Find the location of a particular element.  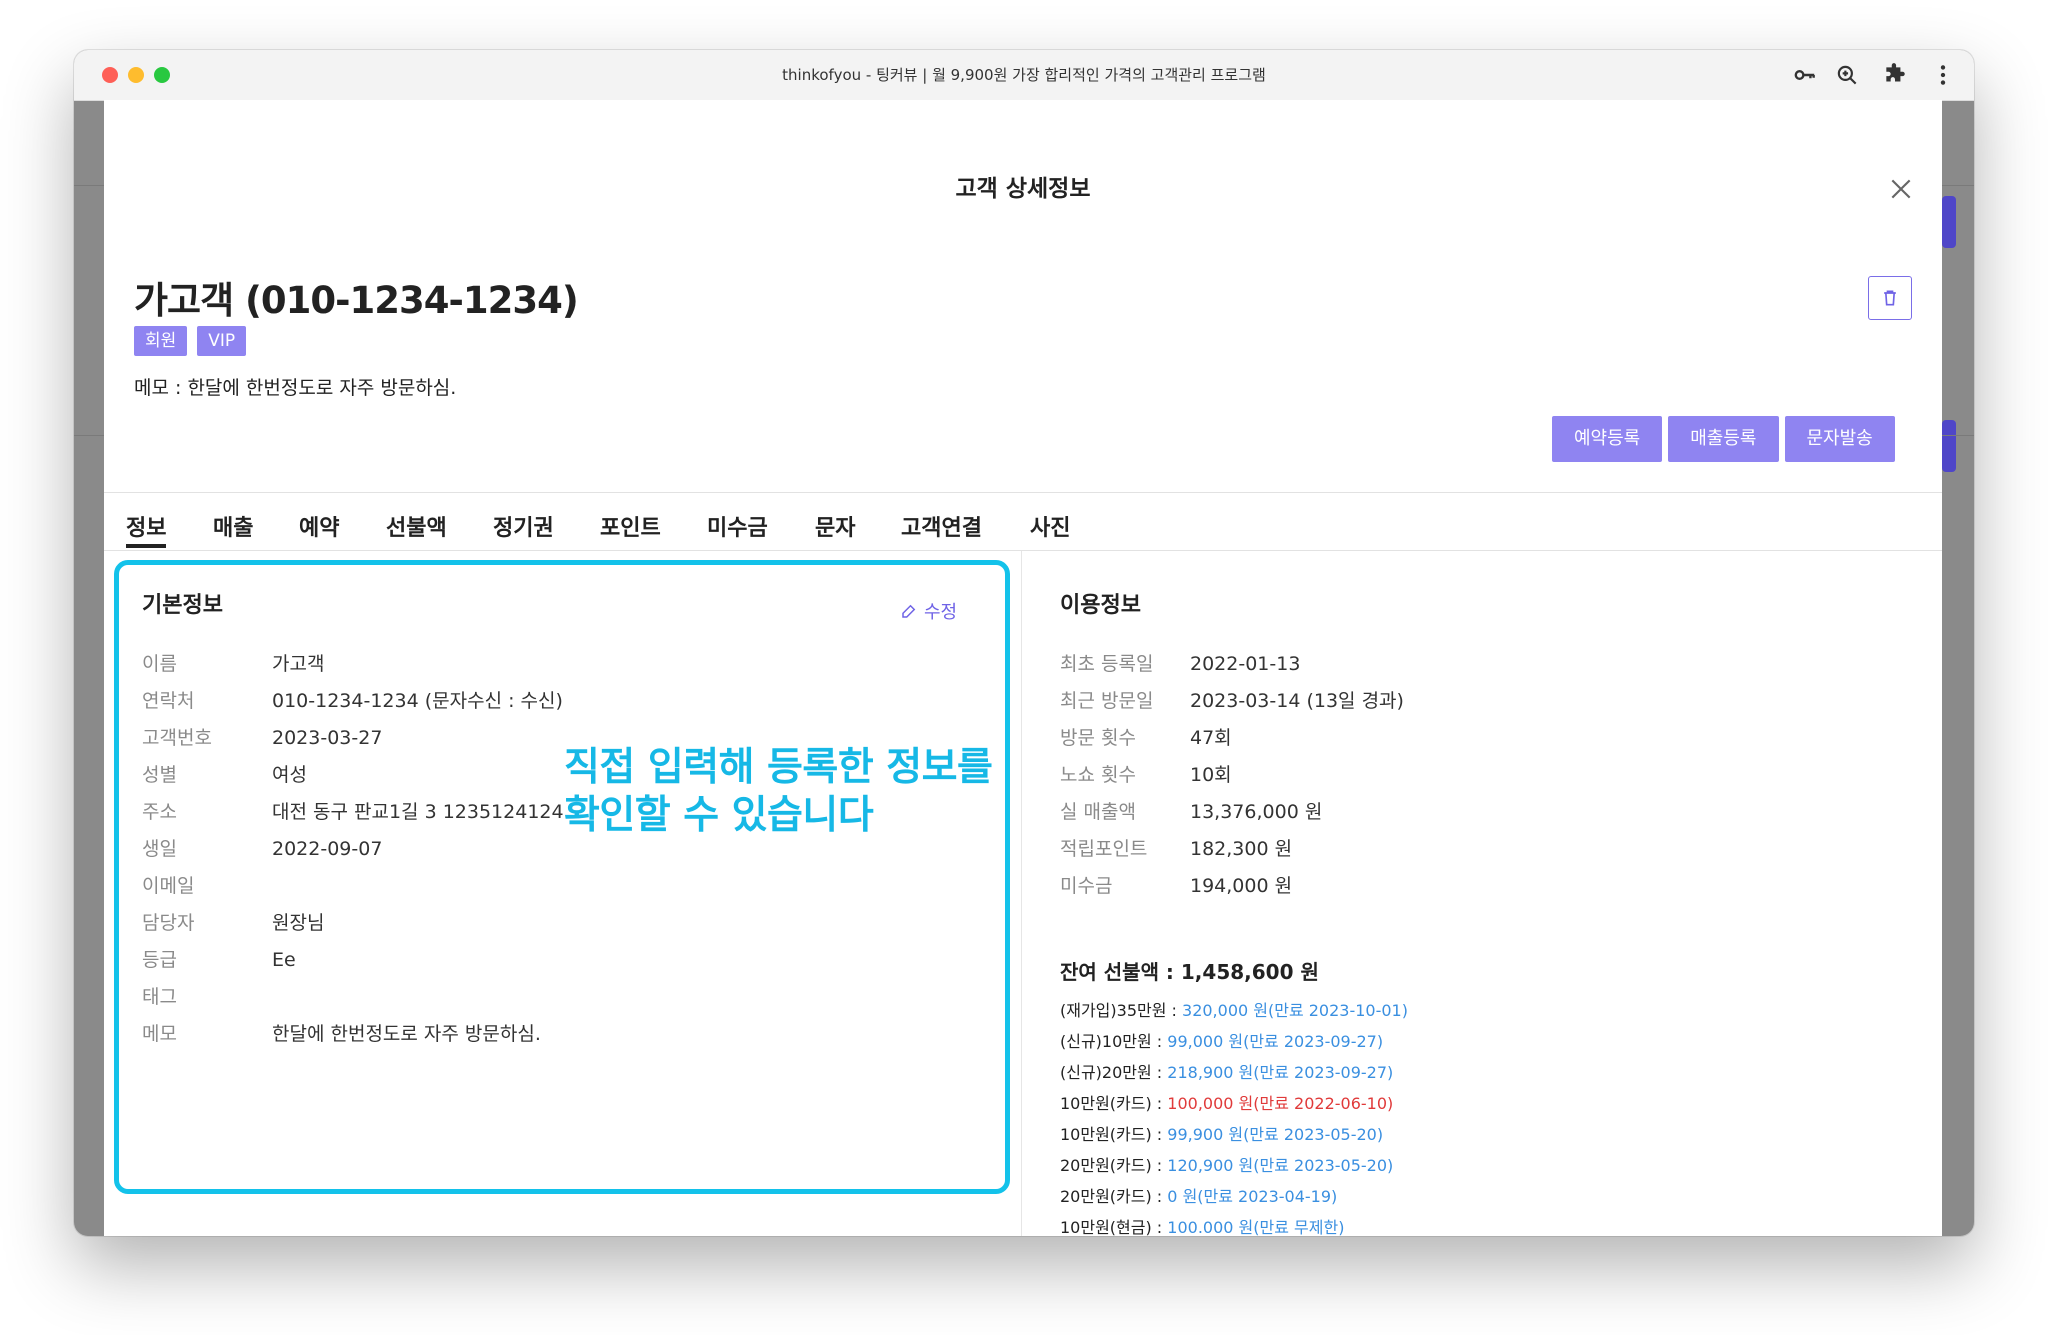

field-value: 194,000 원 is located at coordinates (1241, 886).